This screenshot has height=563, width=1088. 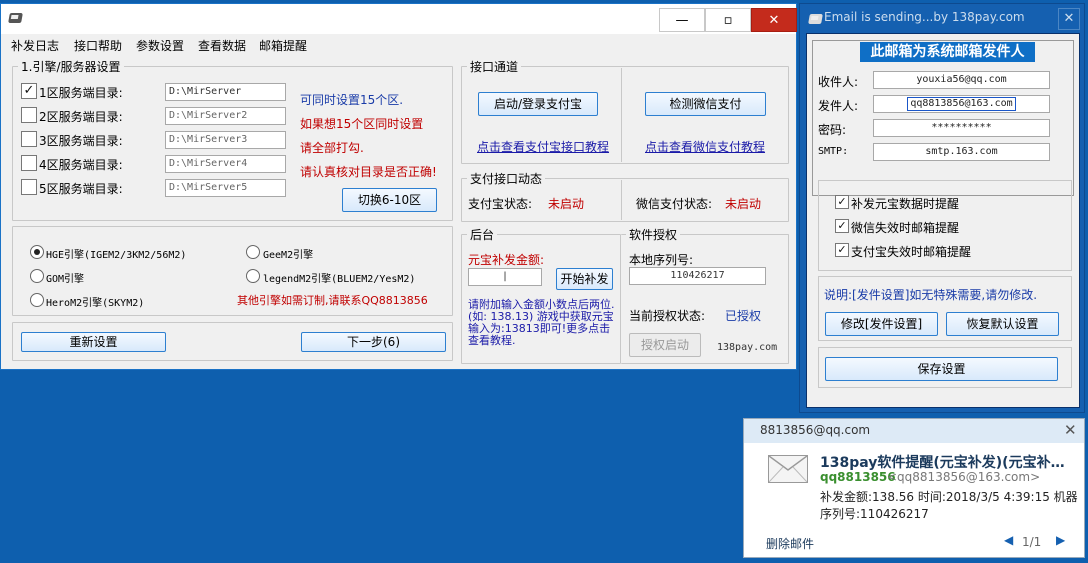 I want to click on next-button: 下一步(6), so click(x=373, y=342).